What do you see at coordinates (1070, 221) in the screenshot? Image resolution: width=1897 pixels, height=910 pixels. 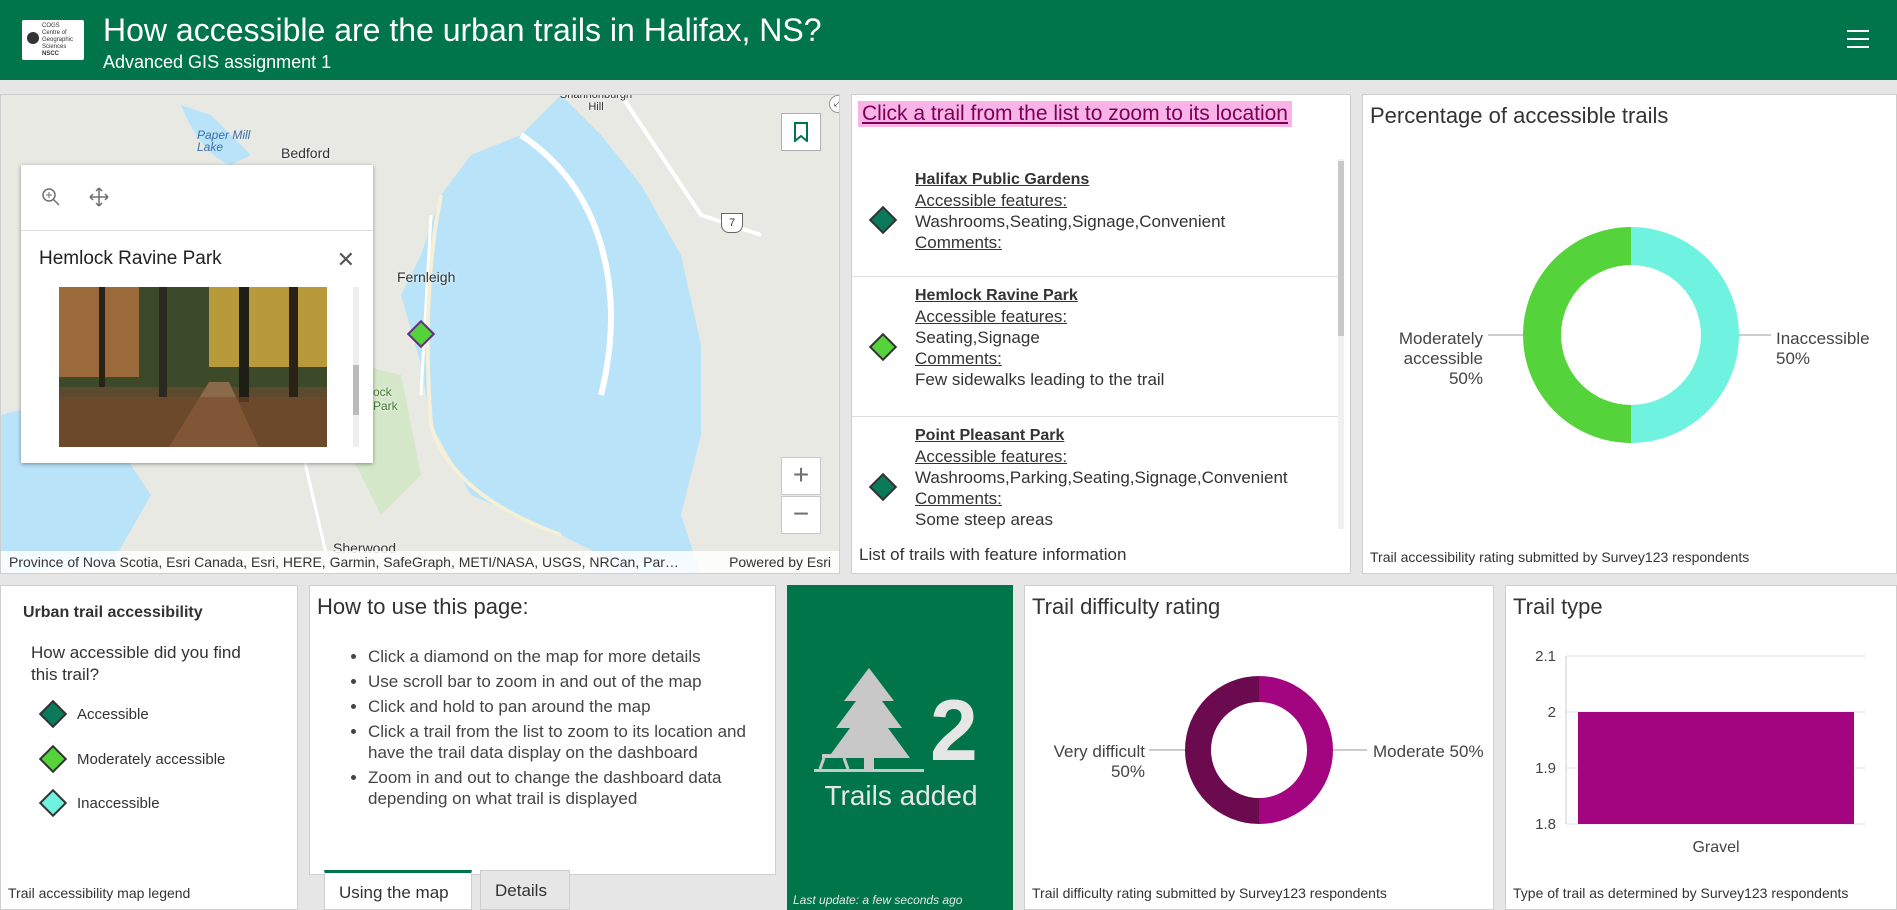 I see `features-value: Washrooms,Seating,Signage,Convenient` at bounding box center [1070, 221].